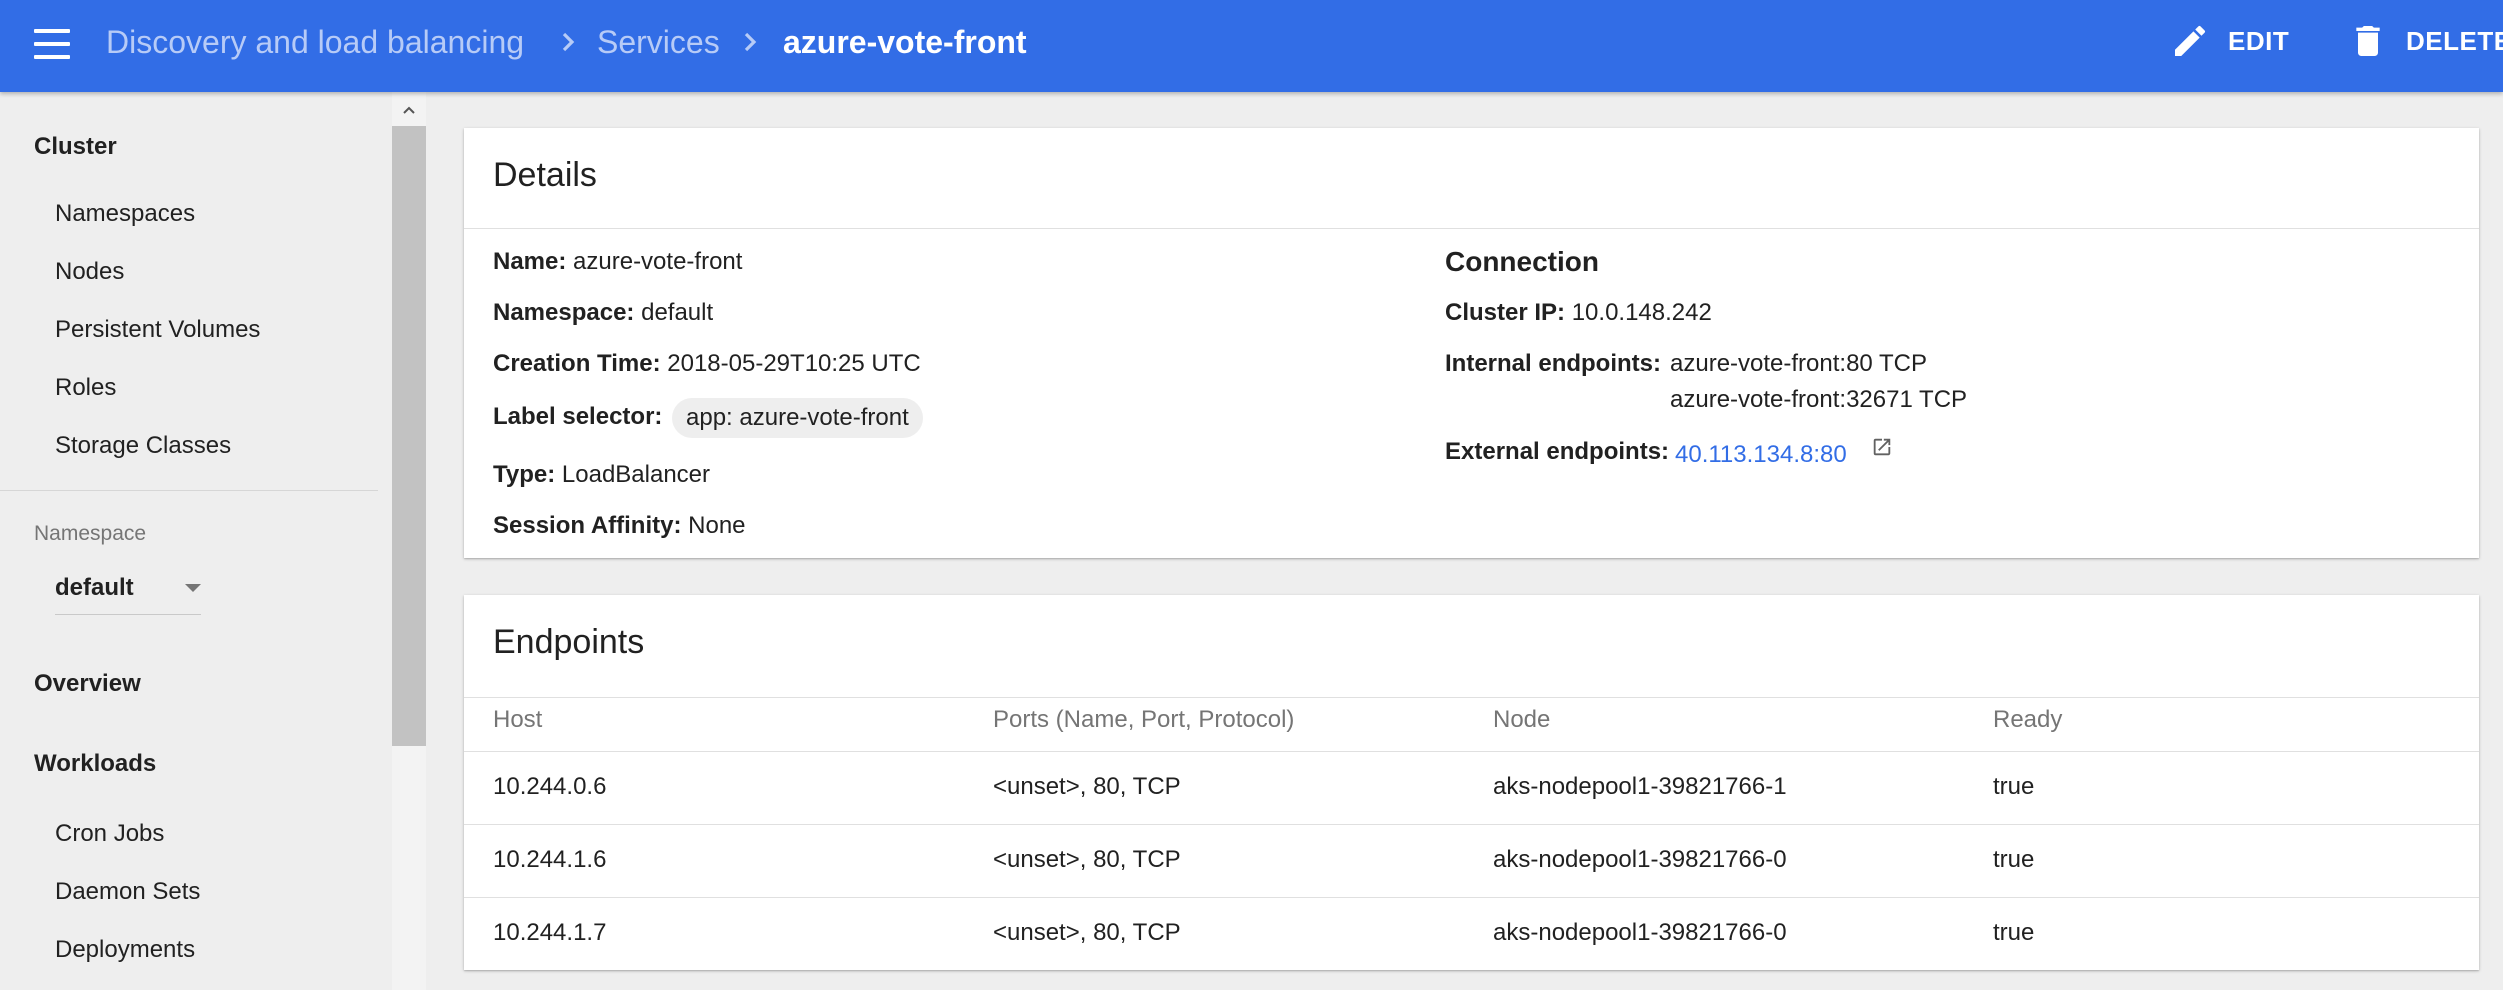 The height and width of the screenshot is (990, 2503). What do you see at coordinates (658, 261) in the screenshot?
I see `detail-name-value: azure-vote-front` at bounding box center [658, 261].